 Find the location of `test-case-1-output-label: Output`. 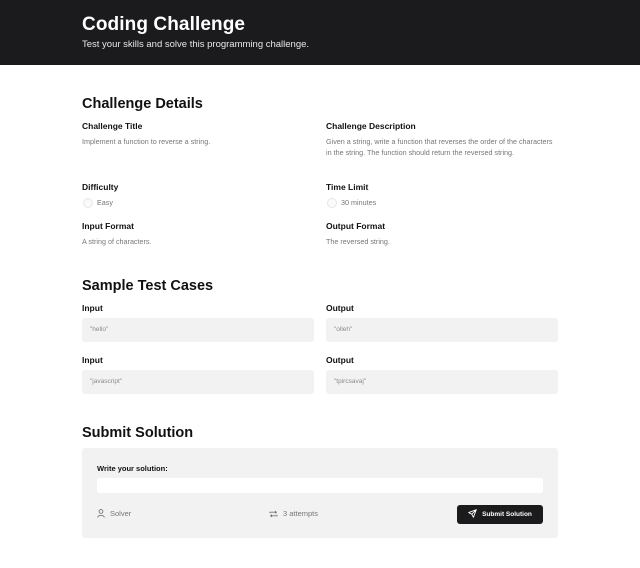

test-case-1-output-label: Output is located at coordinates (340, 308).